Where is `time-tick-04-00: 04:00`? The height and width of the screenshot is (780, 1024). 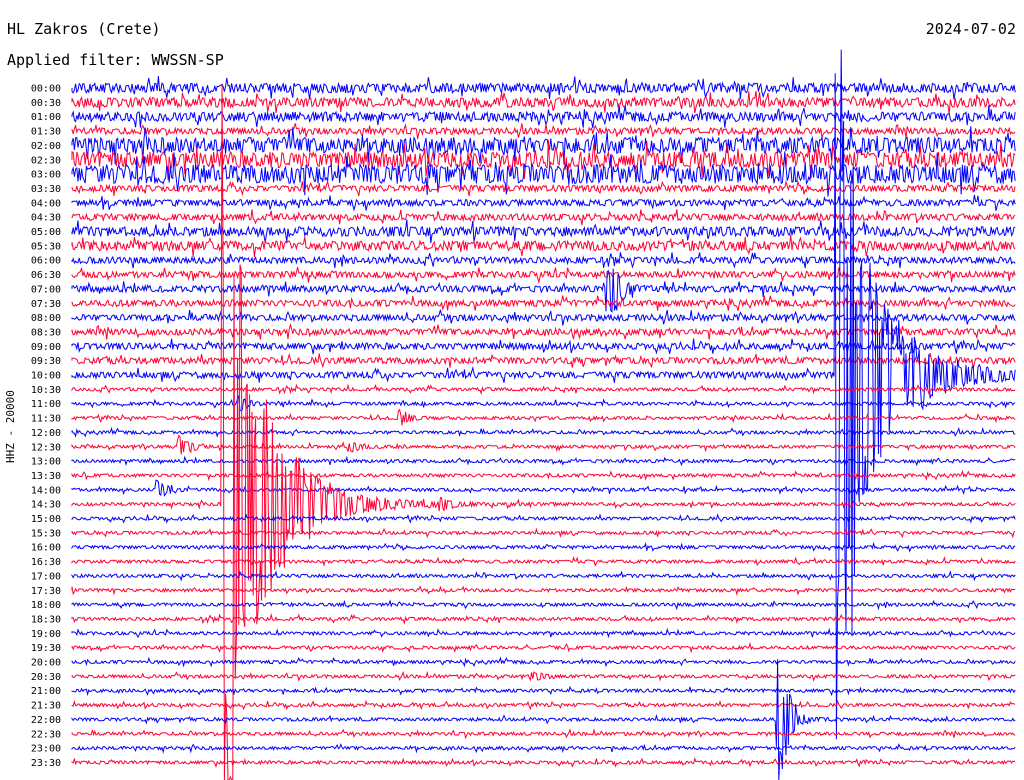
time-tick-04-00: 04:00 is located at coordinates (46, 203).